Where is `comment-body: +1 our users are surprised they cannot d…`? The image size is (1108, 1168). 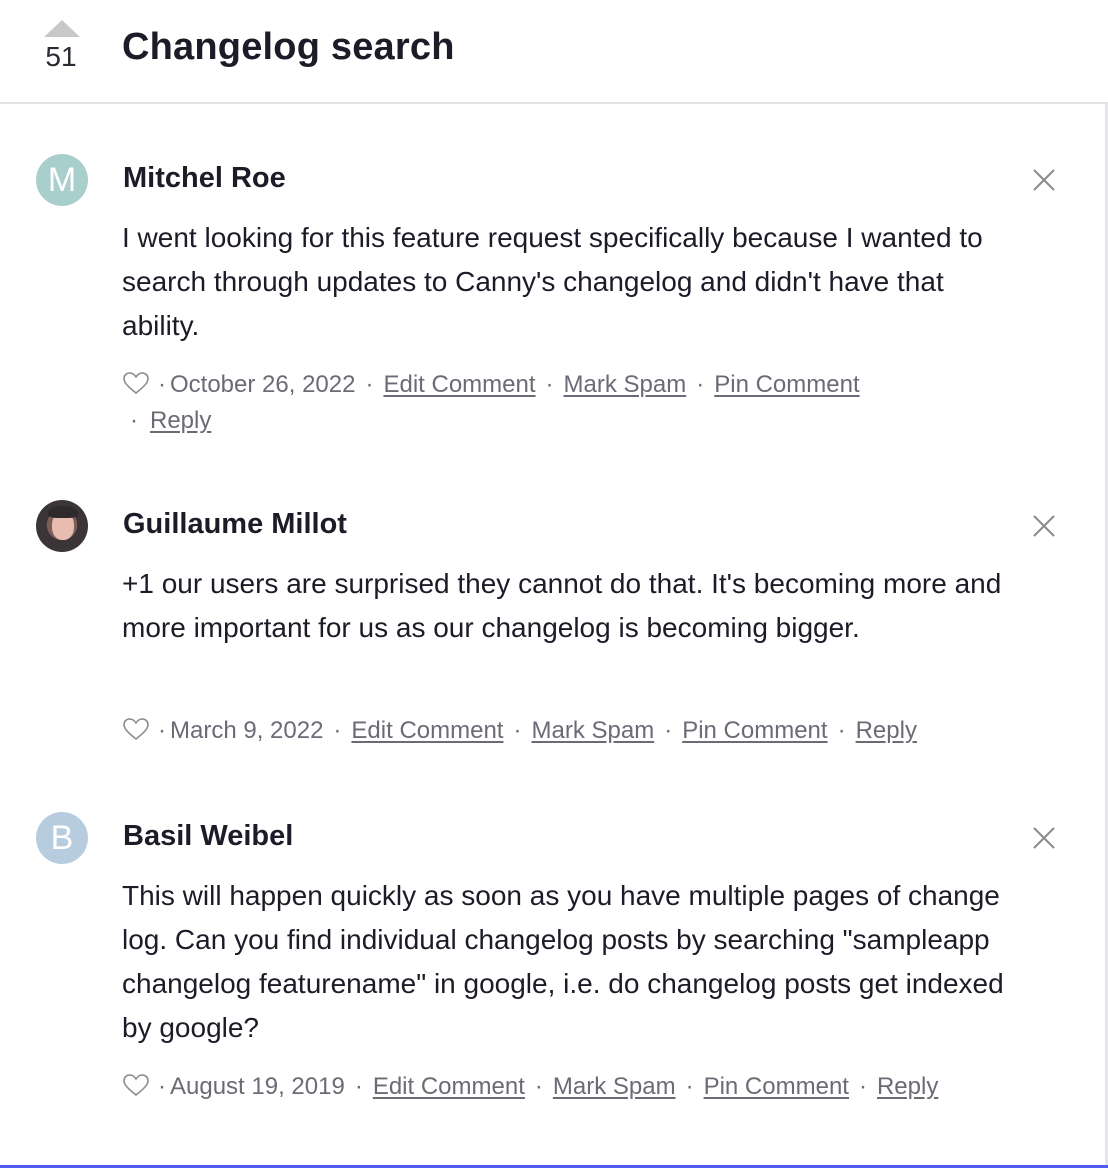
comment-body: +1 our users are surprised they cannot d… is located at coordinates (562, 605).